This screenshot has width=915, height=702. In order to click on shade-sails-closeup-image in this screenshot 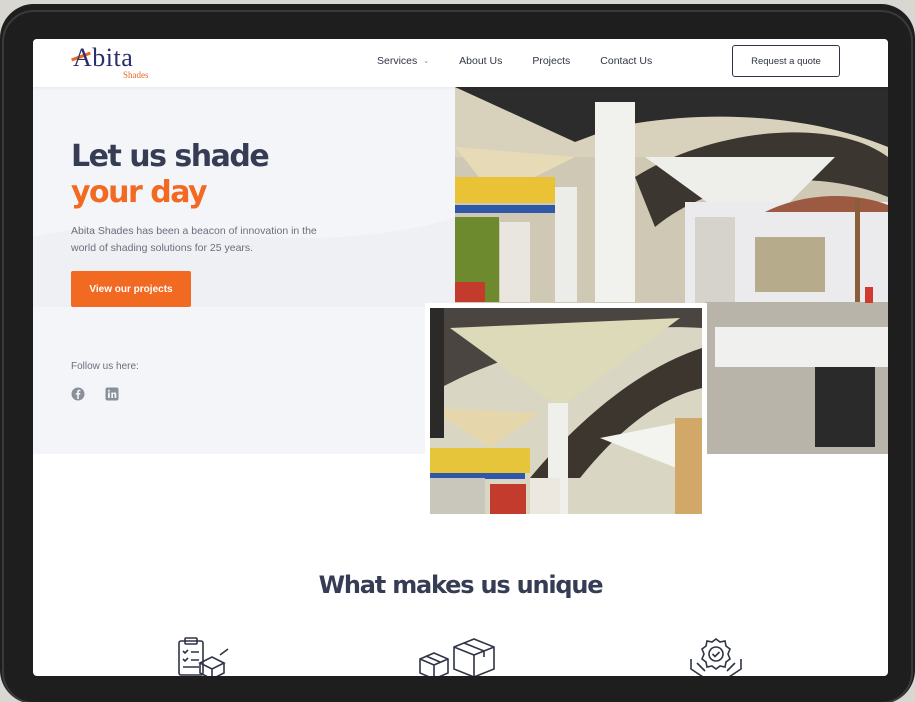, I will do `click(566, 411)`.